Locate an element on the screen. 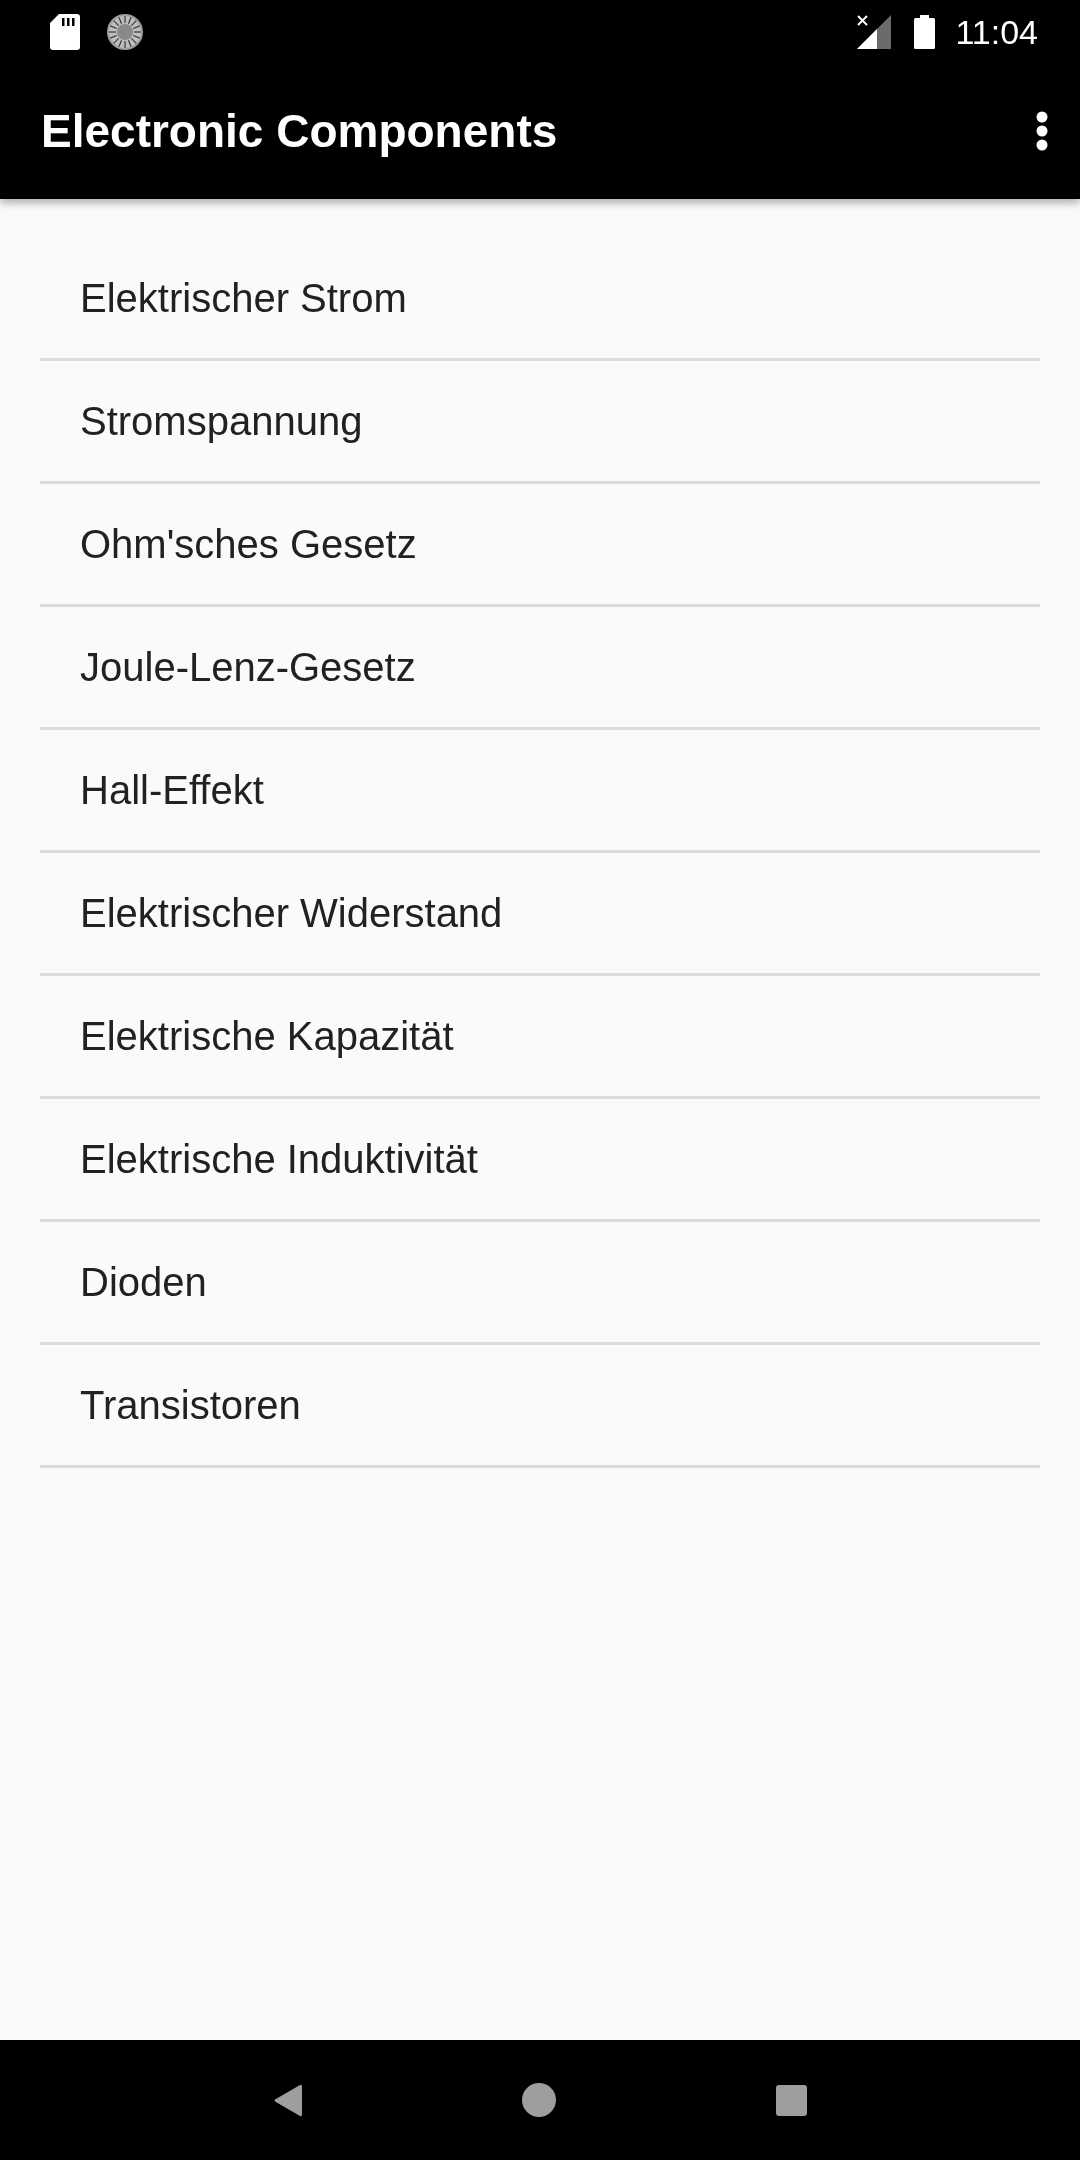 This screenshot has width=1080, height=2160. list-item: Elektrischer Strom is located at coordinates (540, 299).